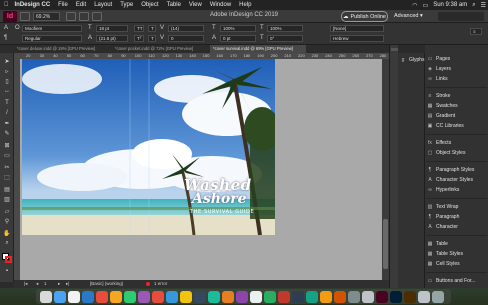  Describe the element at coordinates (451, 169) in the screenshot. I see `panel-paragraph-styles: ¶ Paragraph Styles` at that location.